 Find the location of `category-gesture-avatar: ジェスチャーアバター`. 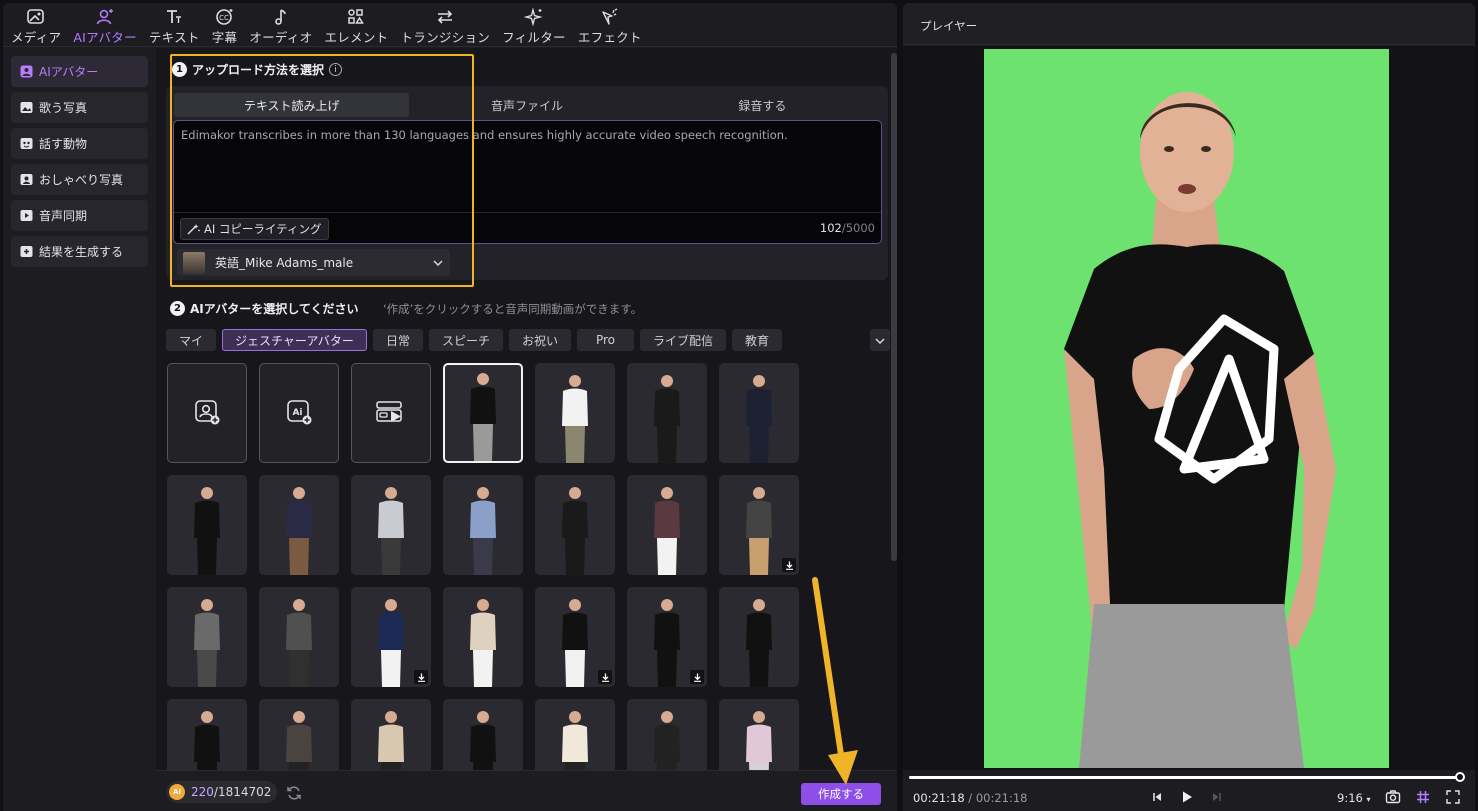

category-gesture-avatar: ジェスチャーアバター is located at coordinates (294, 340).